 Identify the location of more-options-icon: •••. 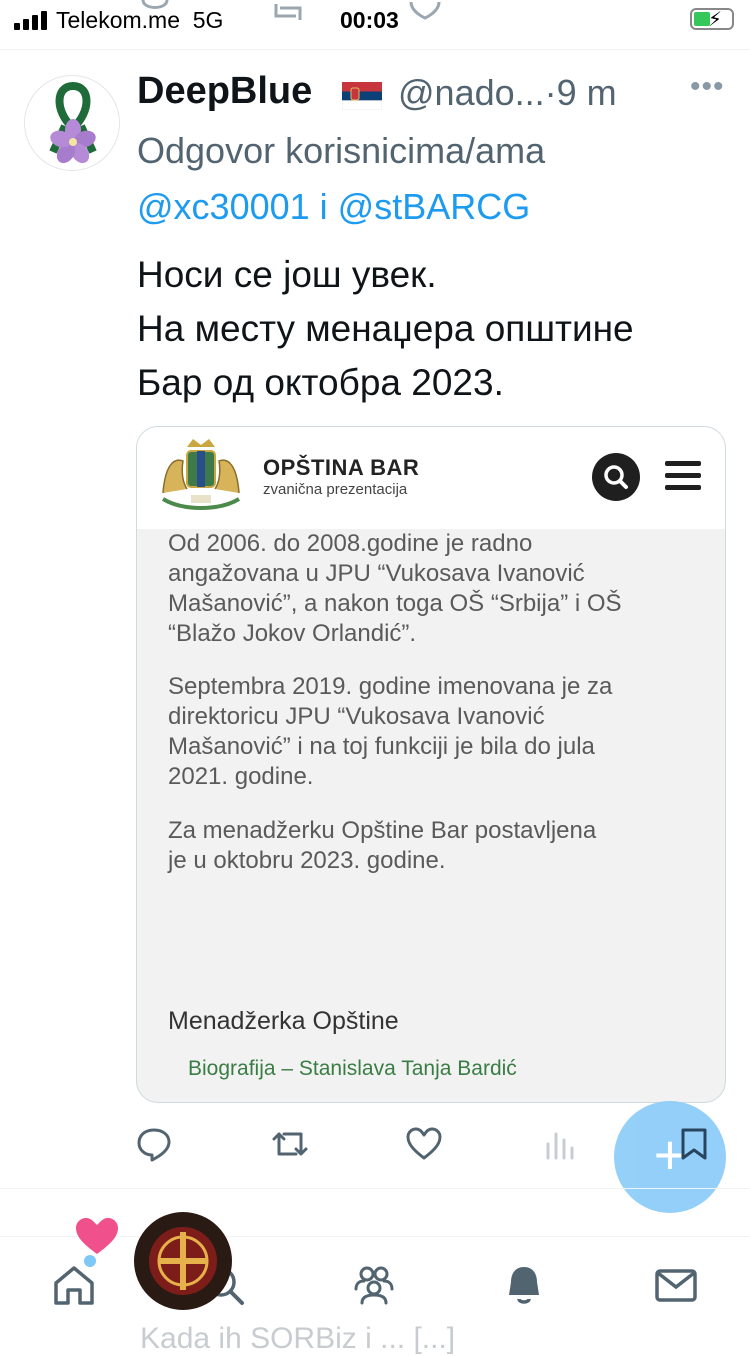
(707, 87).